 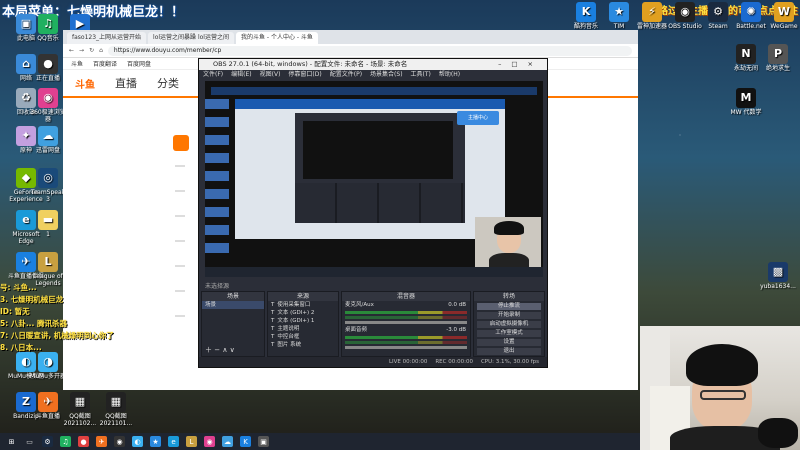 I want to click on volume-meter, so click(x=406, y=342).